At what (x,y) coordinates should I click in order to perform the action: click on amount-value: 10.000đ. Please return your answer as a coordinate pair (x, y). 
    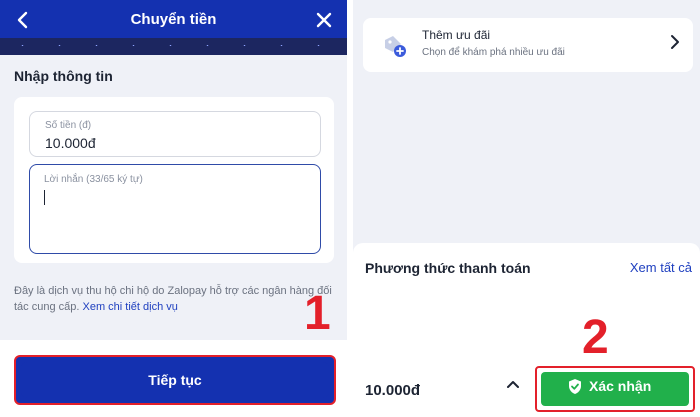
    Looking at the image, I should click on (70, 143).